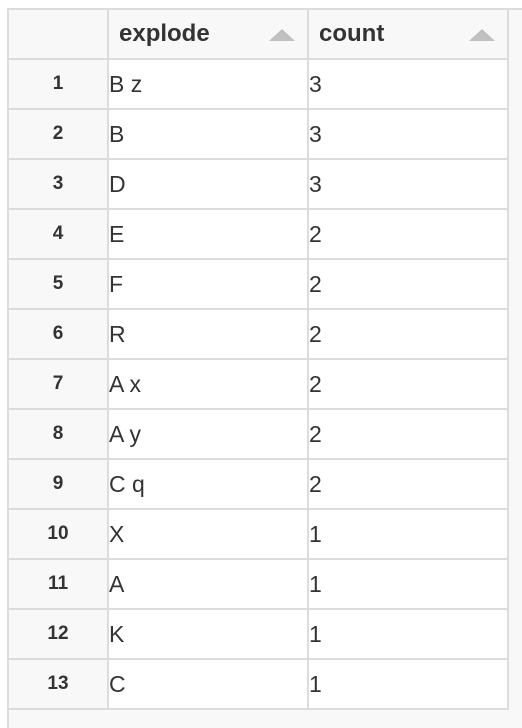 The height and width of the screenshot is (728, 522). What do you see at coordinates (58, 284) in the screenshot?
I see `row-index: 5` at bounding box center [58, 284].